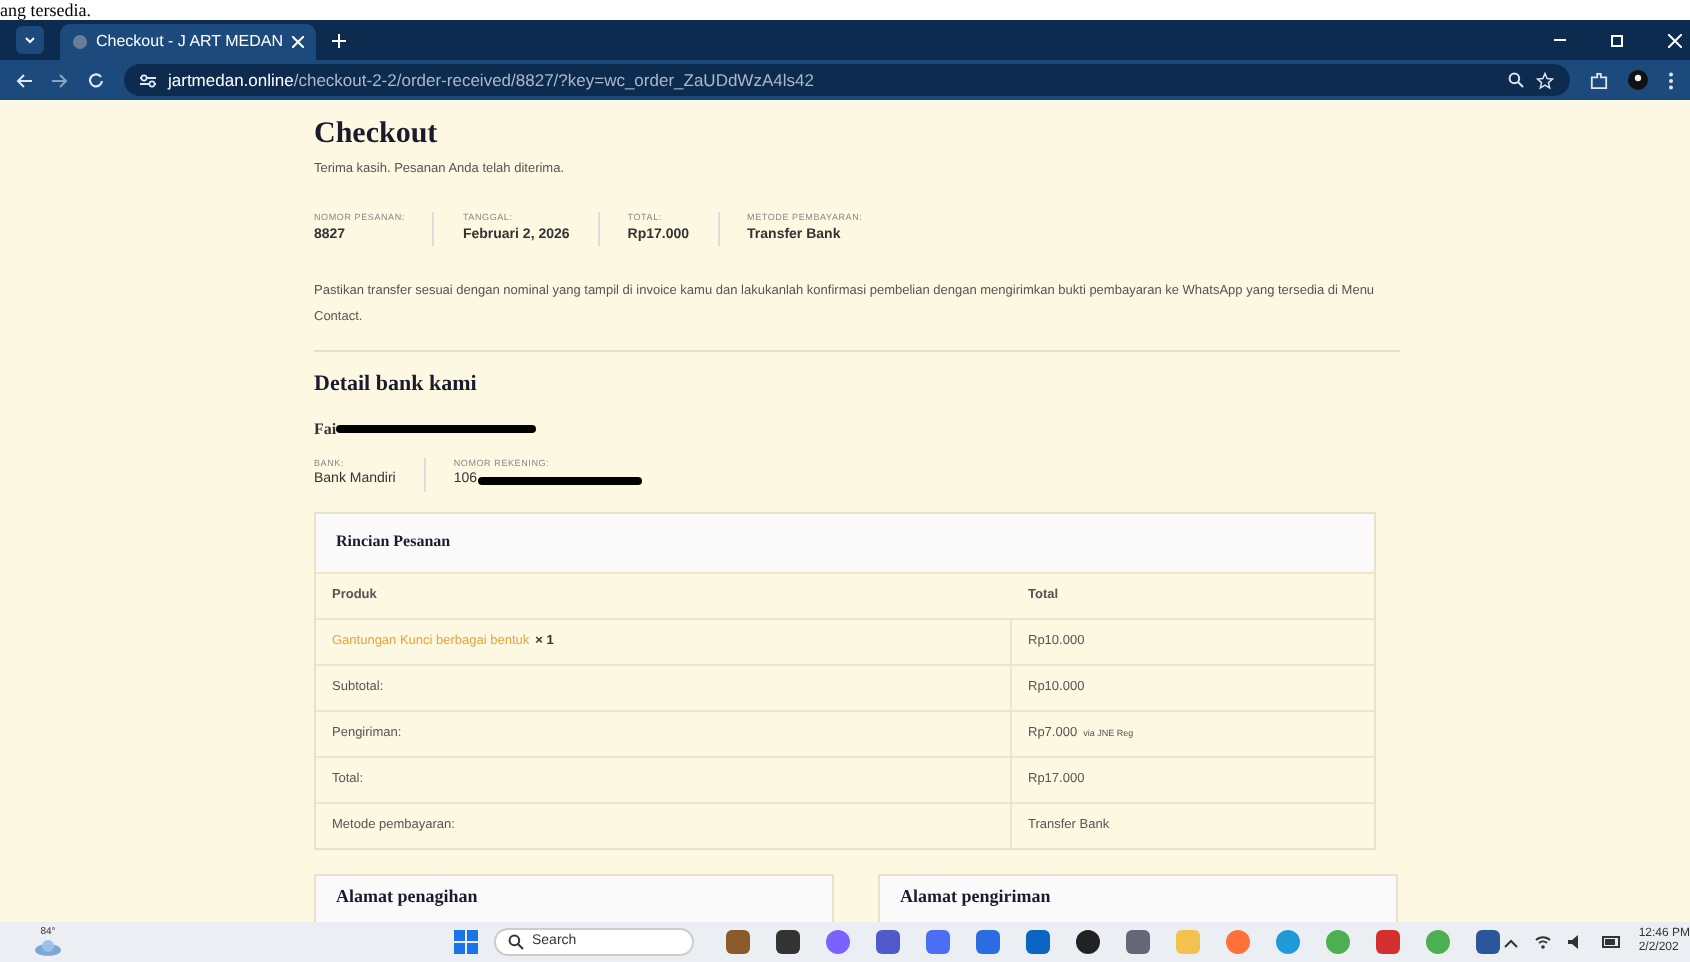 The height and width of the screenshot is (962, 1690). Describe the element at coordinates (377, 134) in the screenshot. I see `page-title: Checkout` at that location.